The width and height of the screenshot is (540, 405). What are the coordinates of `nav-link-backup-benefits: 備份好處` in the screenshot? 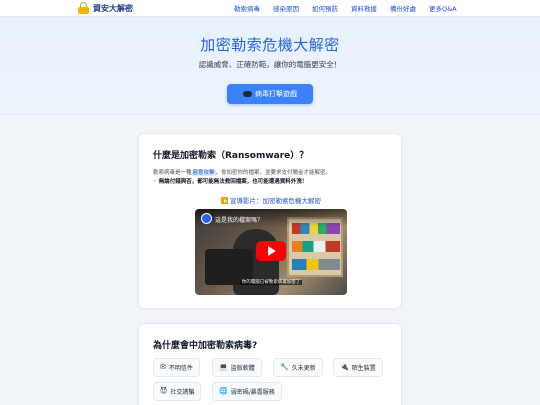 It's located at (403, 8).